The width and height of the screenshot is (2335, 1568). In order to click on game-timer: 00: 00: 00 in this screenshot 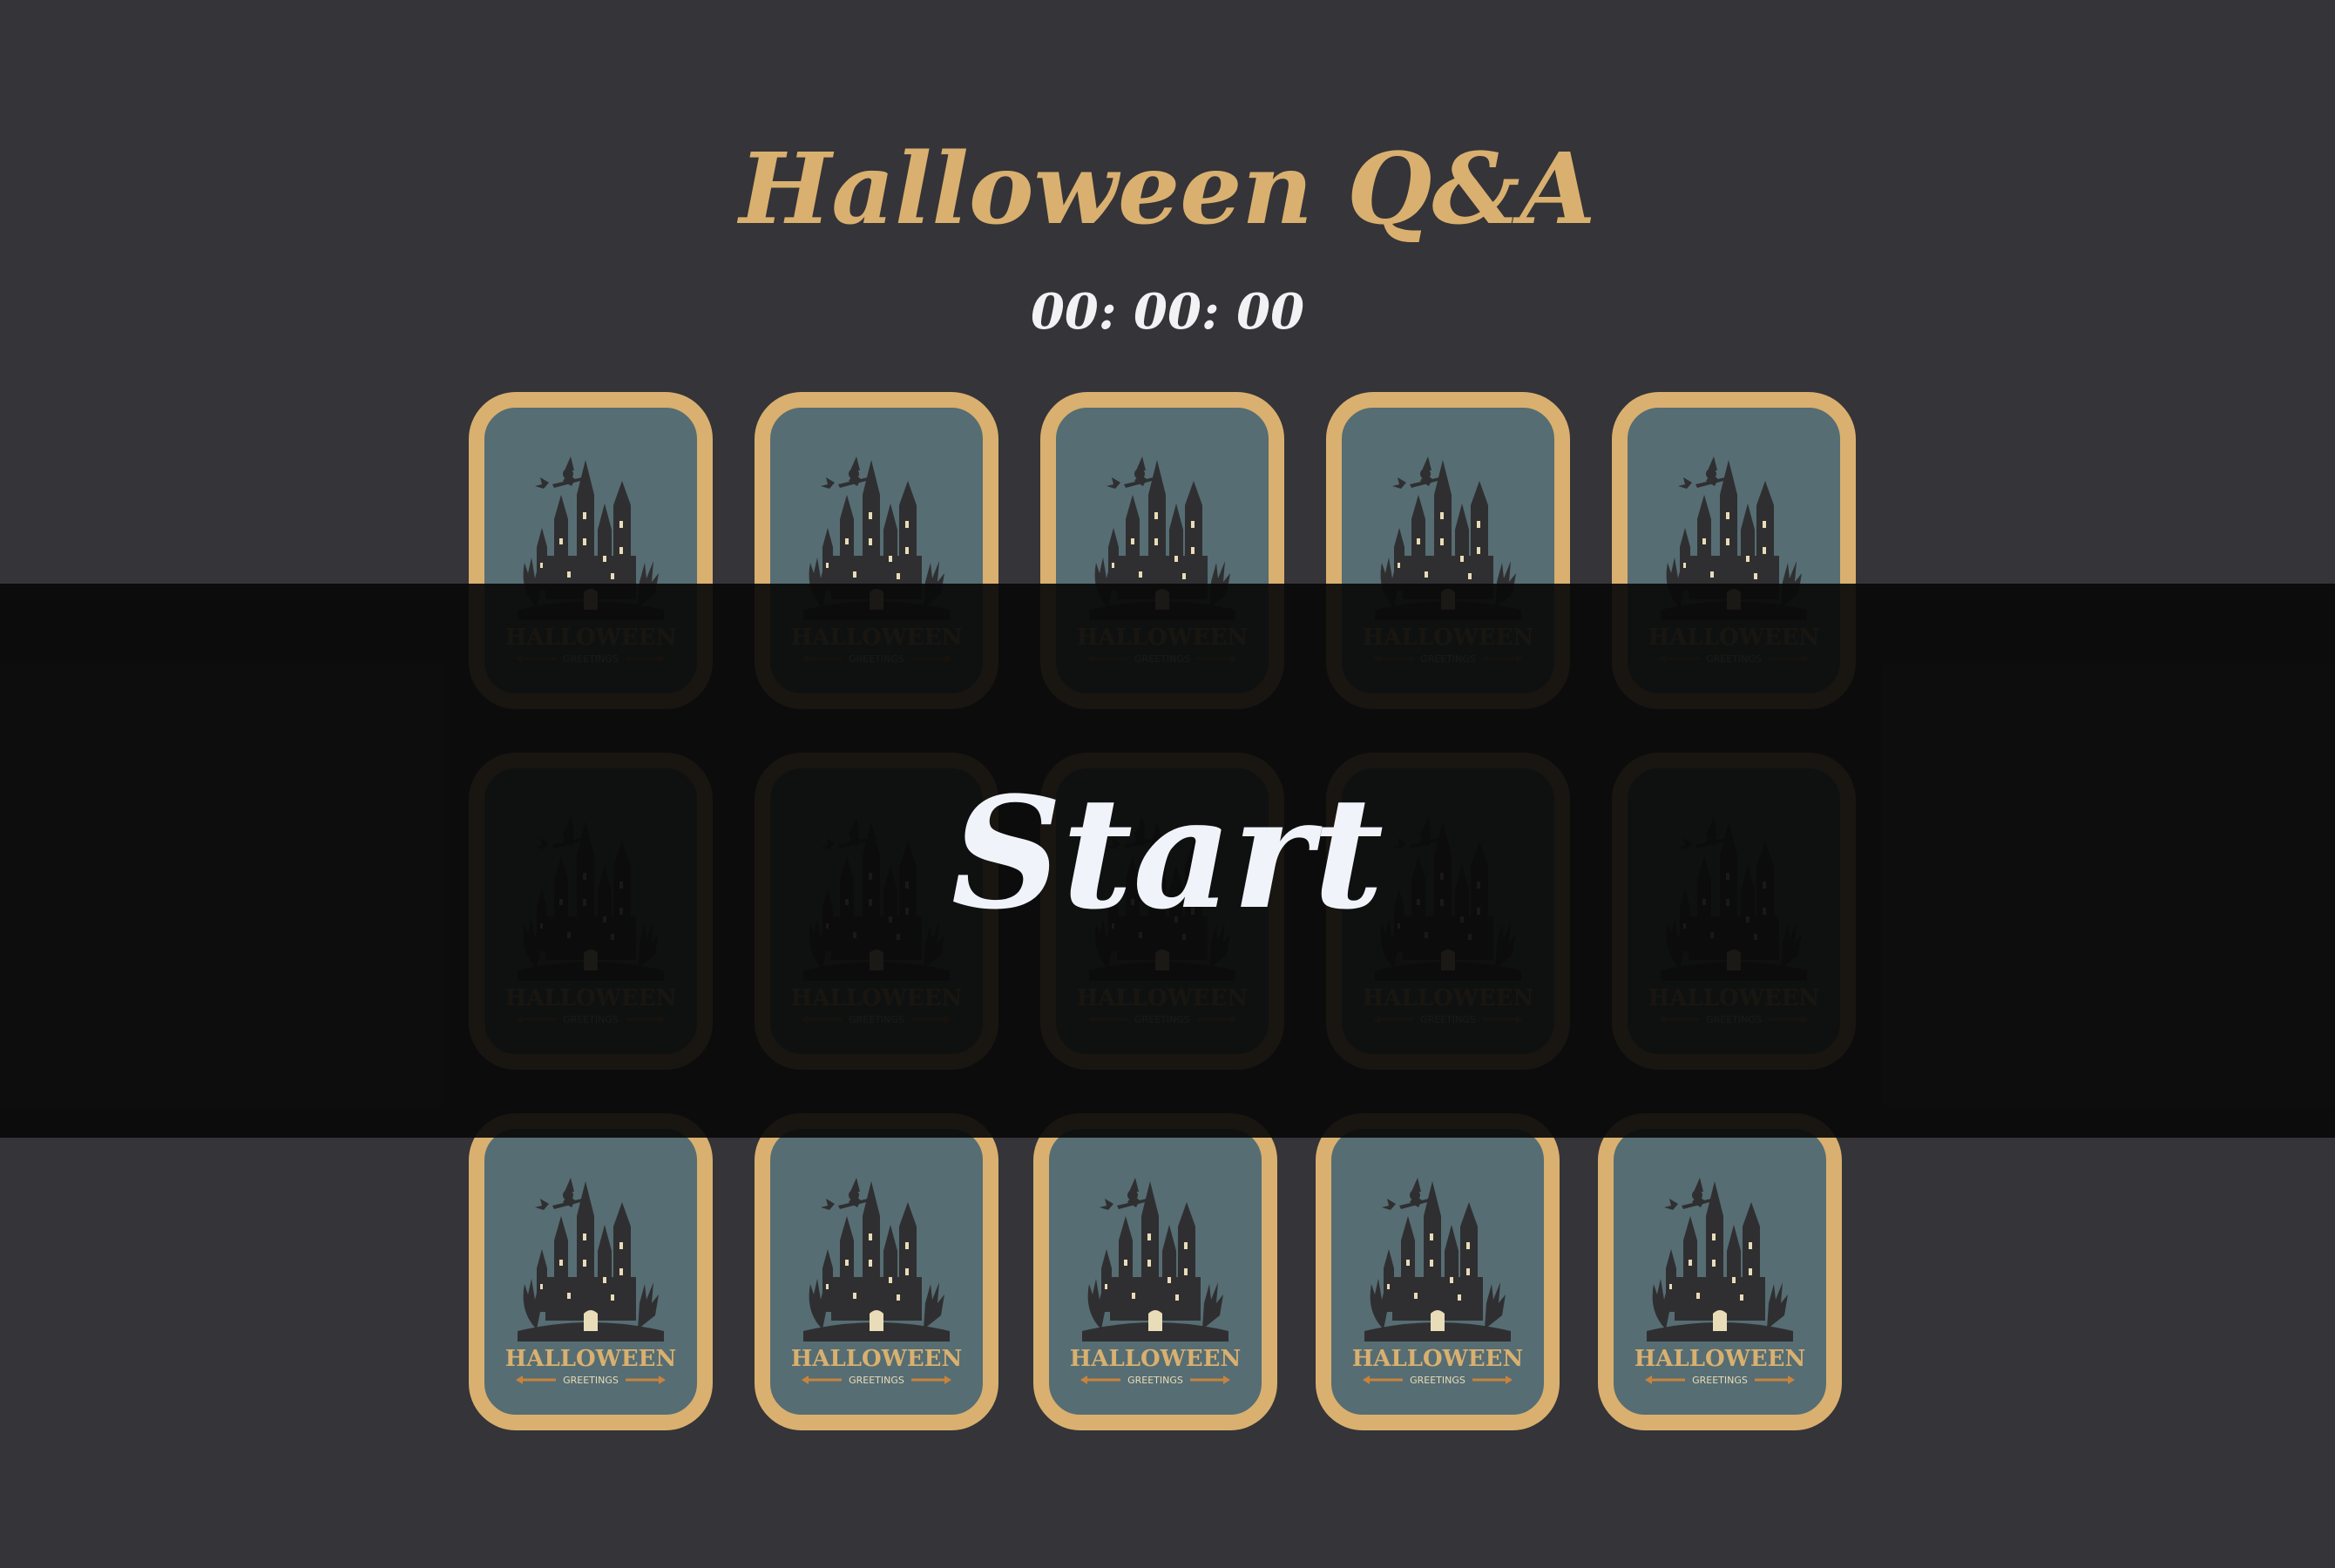, I will do `click(1167, 312)`.